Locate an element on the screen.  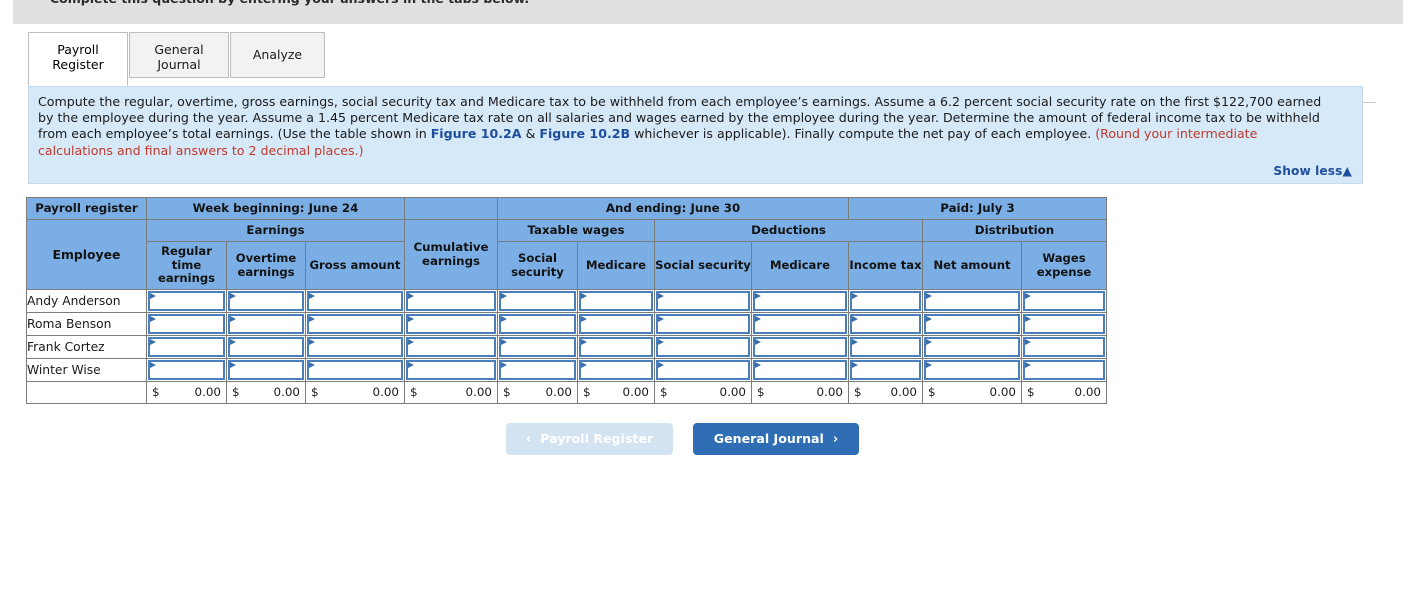
prev-payroll-register-button: ‹ Payroll Register is located at coordinates (589, 439).